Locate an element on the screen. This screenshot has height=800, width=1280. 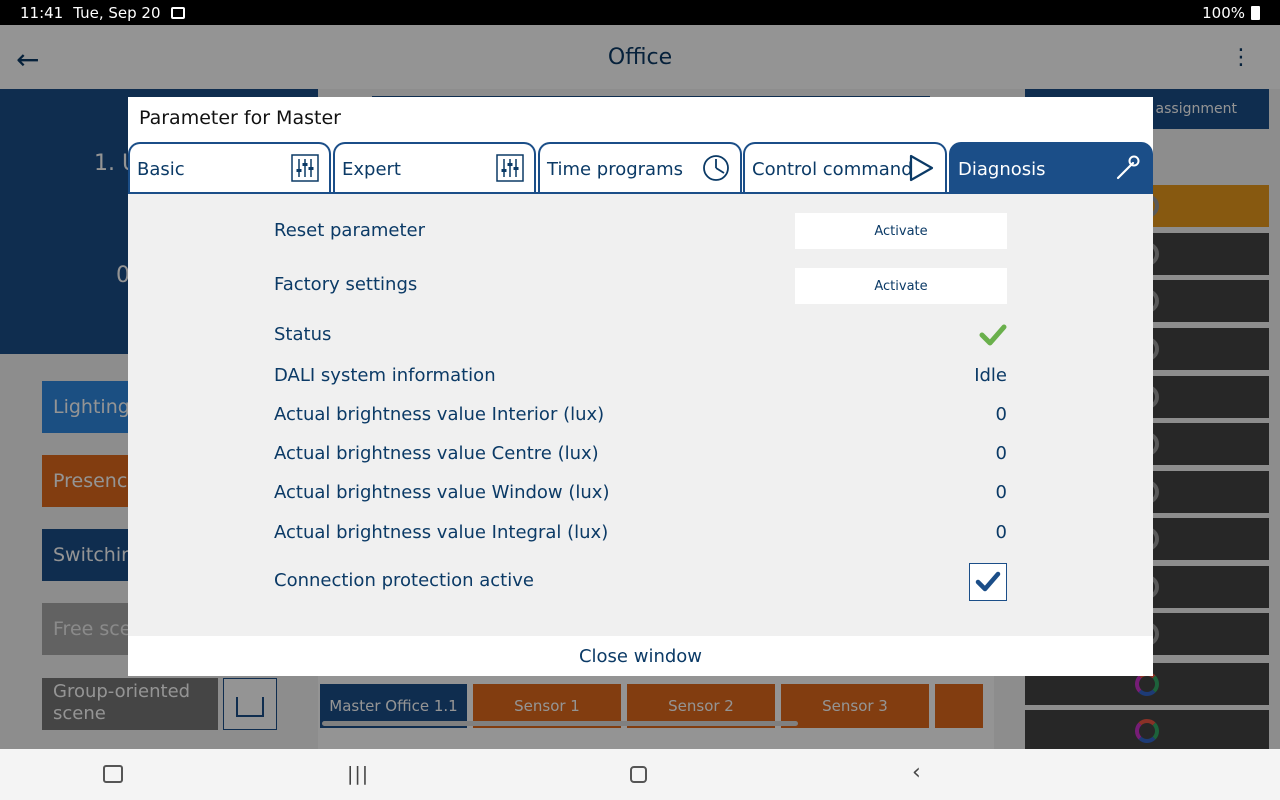
reset-parameter-activate-button: Activate is located at coordinates (901, 231).